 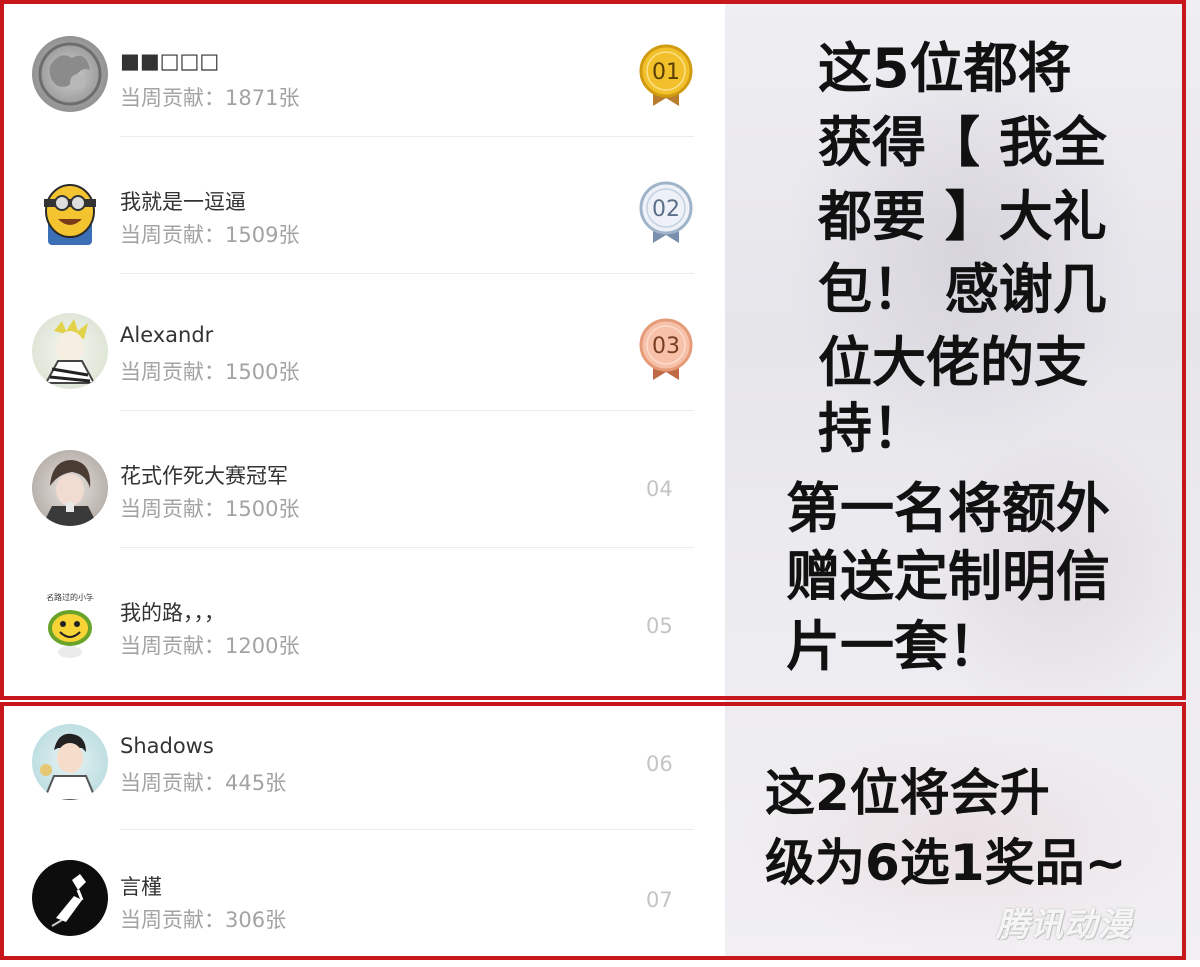 I want to click on user-name: 花式作死大赛冠军, so click(x=204, y=476).